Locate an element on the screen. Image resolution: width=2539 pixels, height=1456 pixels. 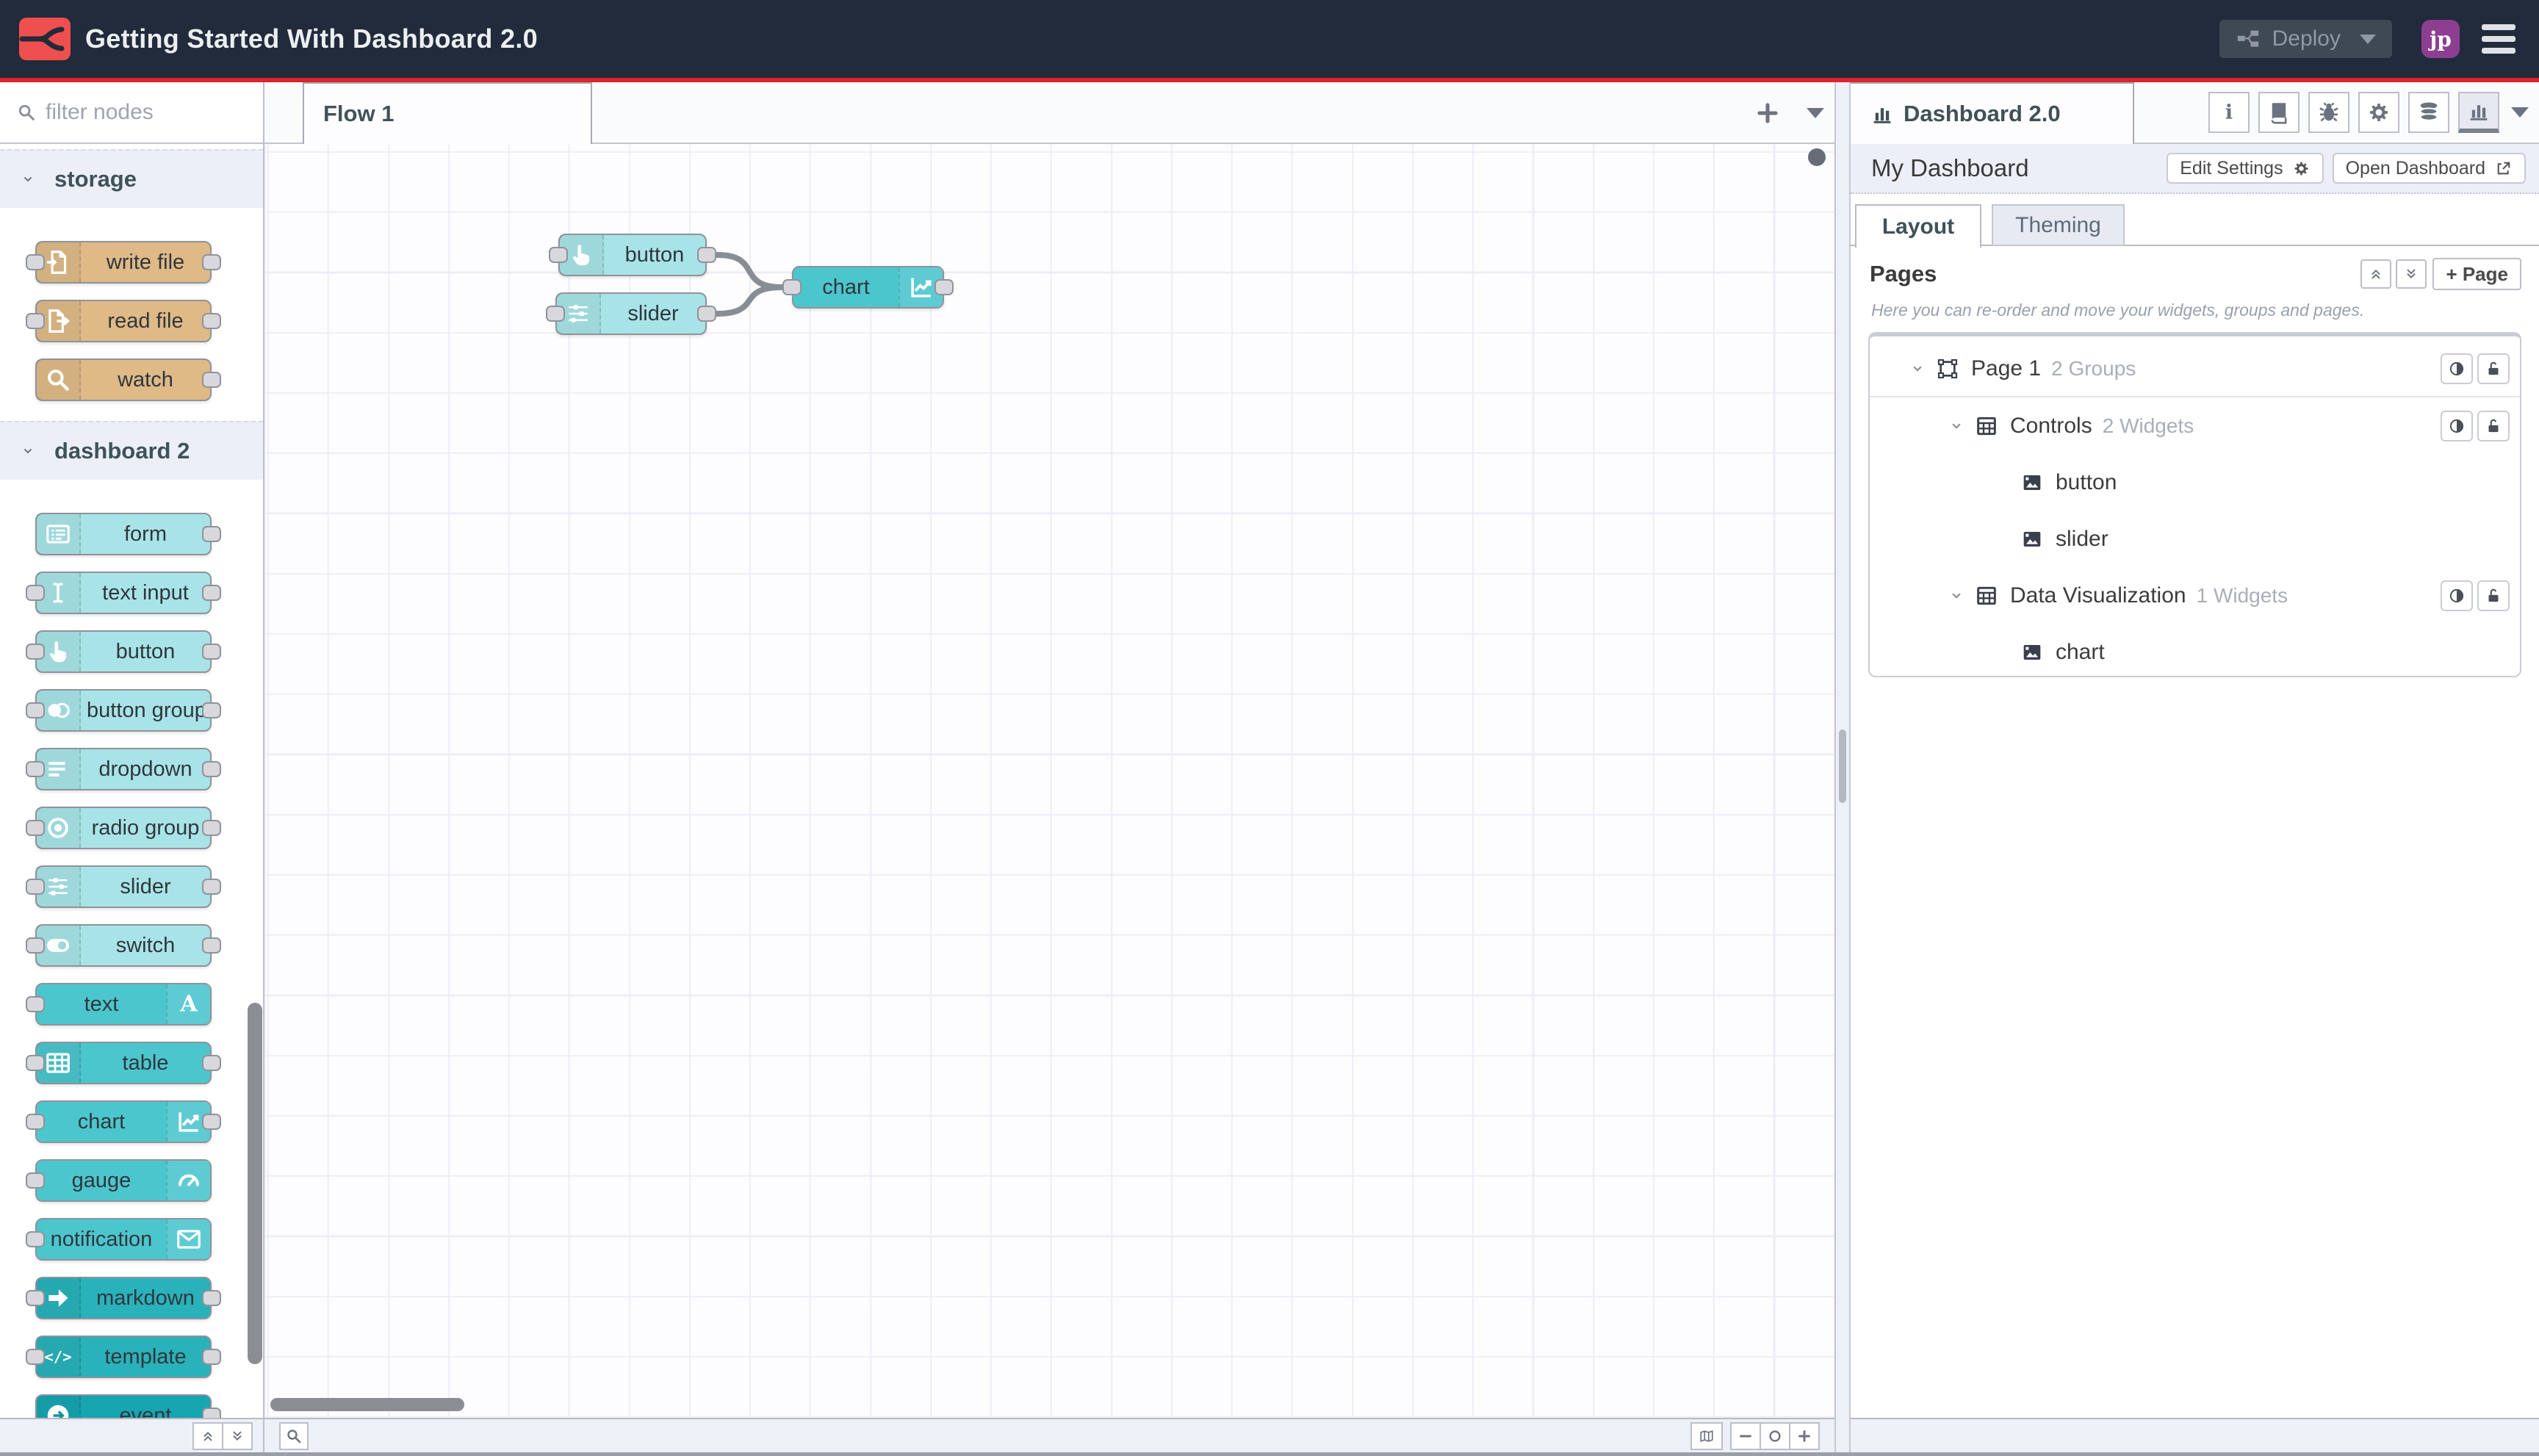
flow-tab: Flow 1 is located at coordinates (448, 113).